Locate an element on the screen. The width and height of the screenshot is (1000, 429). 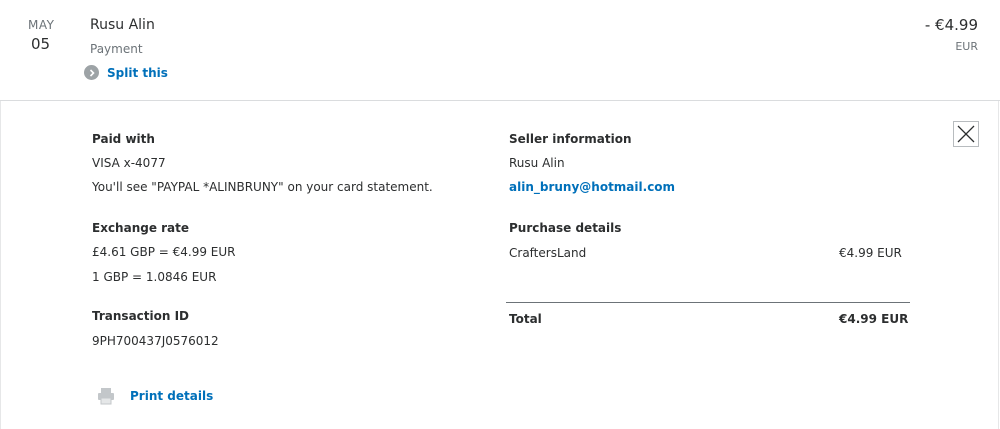
split-this-label: Split this is located at coordinates (137, 72).